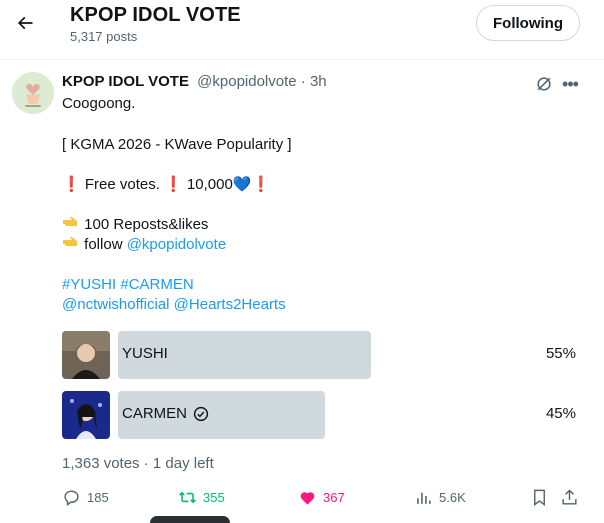 Image resolution: width=604 pixels, height=523 pixels. Describe the element at coordinates (145, 353) in the screenshot. I see `poll-option-label: YUSHI` at that location.